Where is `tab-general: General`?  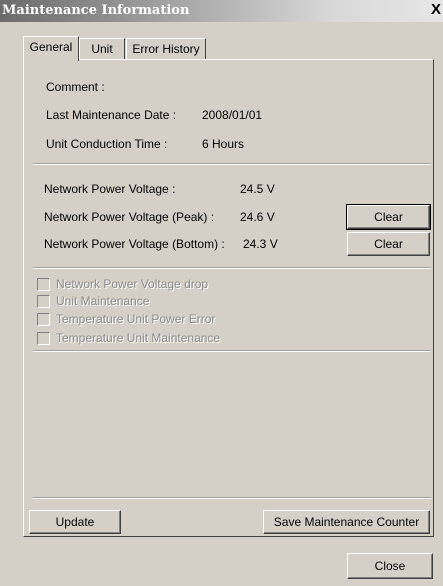
tab-general: General is located at coordinates (51, 48).